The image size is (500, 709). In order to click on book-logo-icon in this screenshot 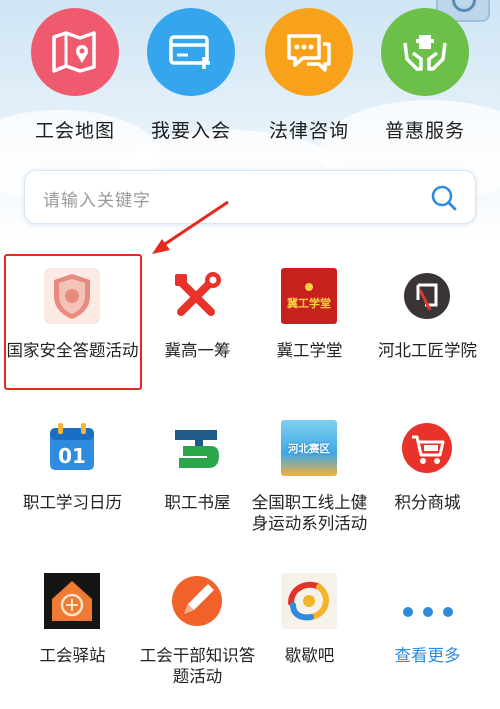, I will do `click(197, 448)`.